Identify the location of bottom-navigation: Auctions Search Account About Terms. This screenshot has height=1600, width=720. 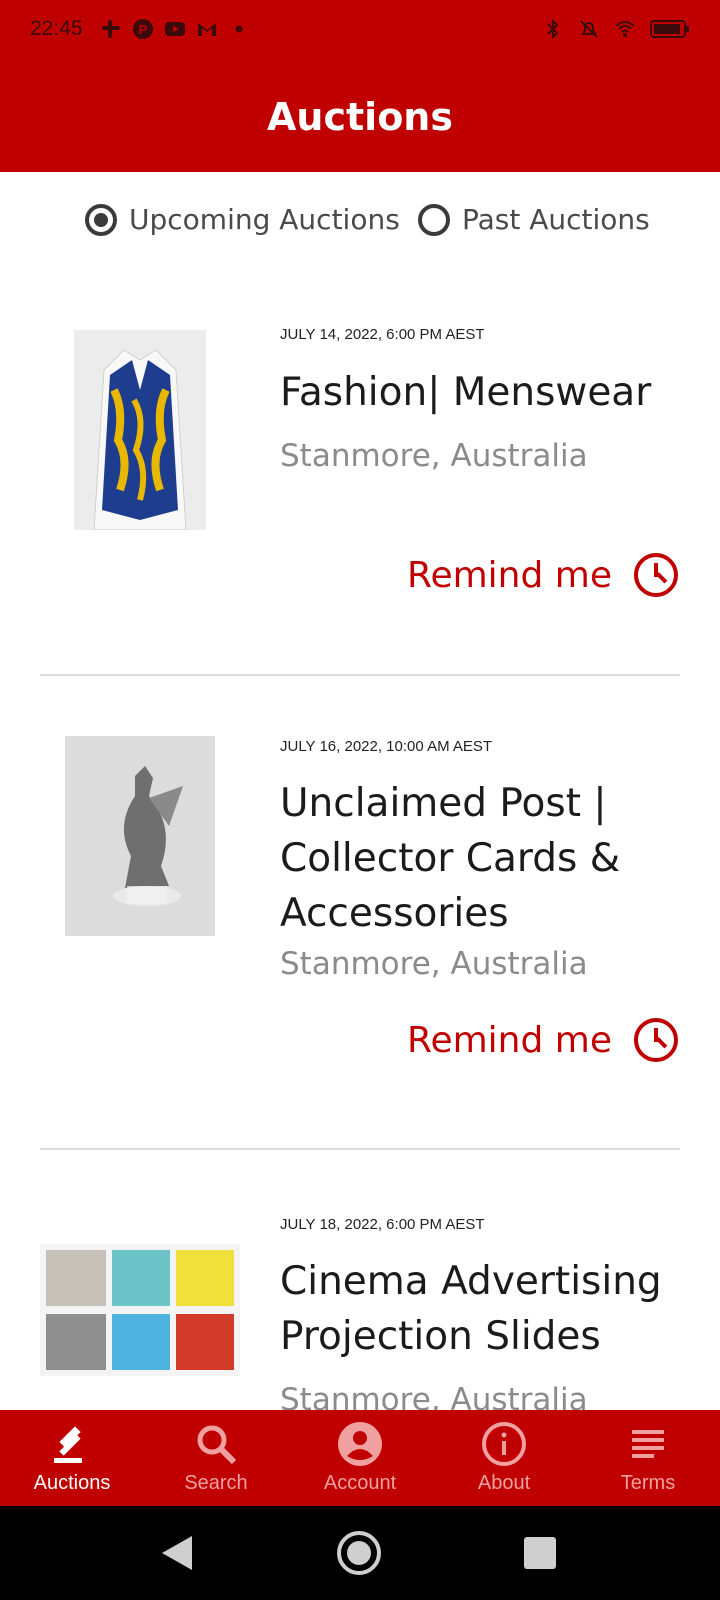
(360, 1458).